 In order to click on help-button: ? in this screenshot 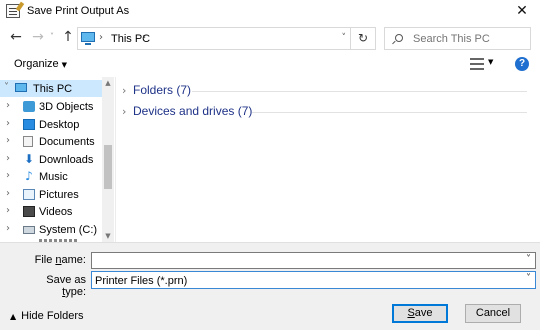, I will do `click(522, 64)`.